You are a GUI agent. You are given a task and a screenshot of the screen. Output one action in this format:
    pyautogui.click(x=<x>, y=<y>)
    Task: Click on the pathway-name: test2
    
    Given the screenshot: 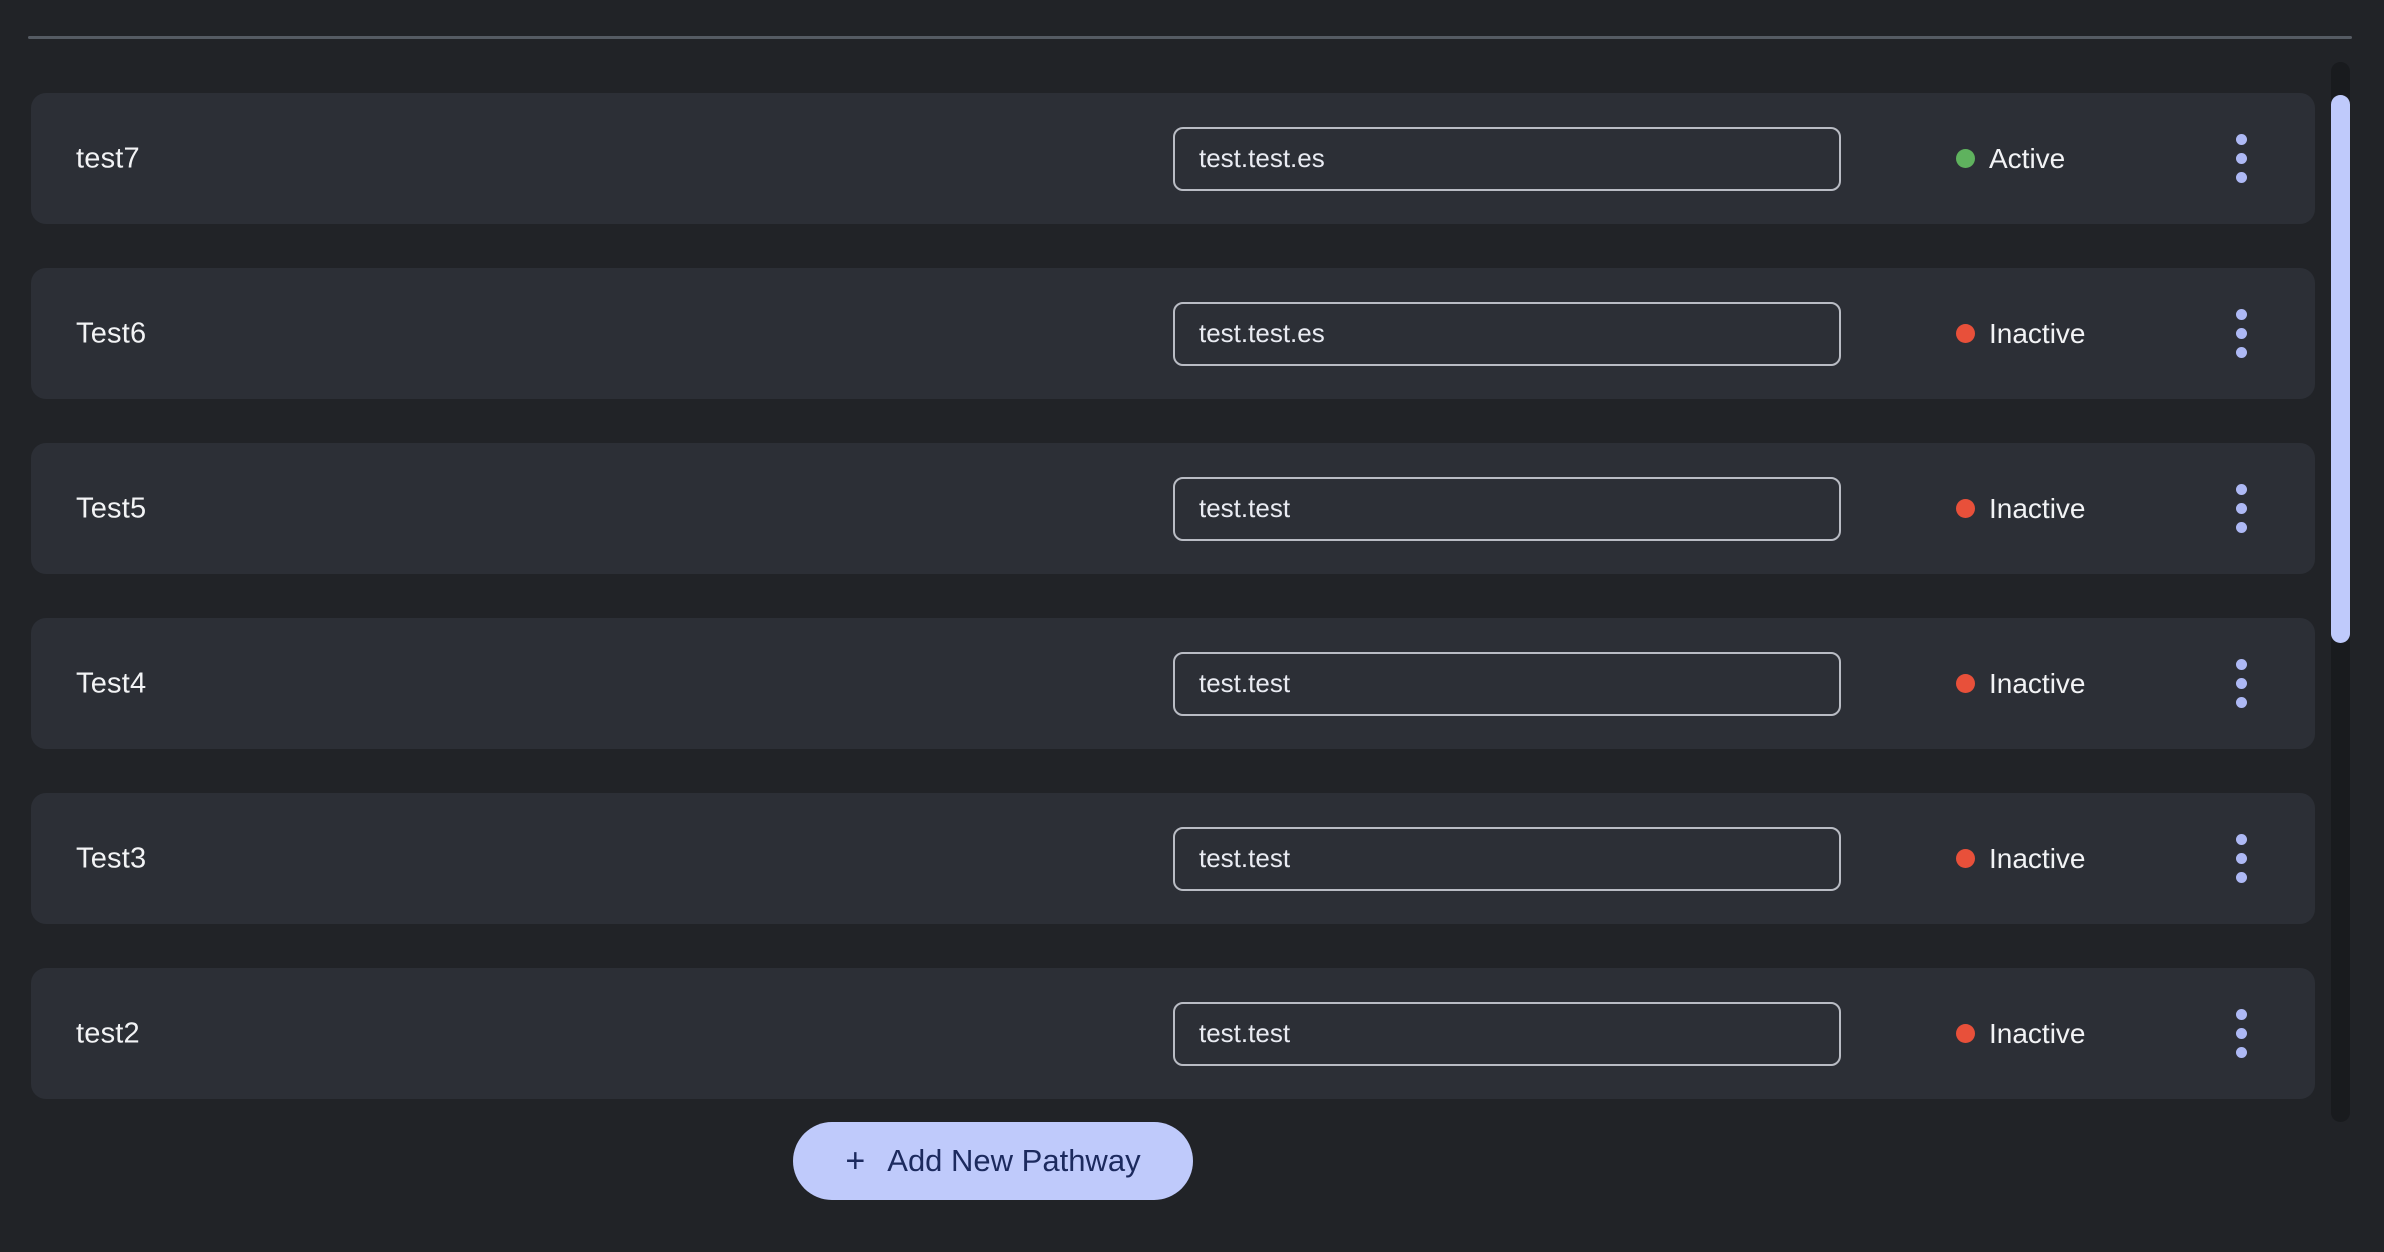 What is the action you would take?
    pyautogui.click(x=108, y=1033)
    